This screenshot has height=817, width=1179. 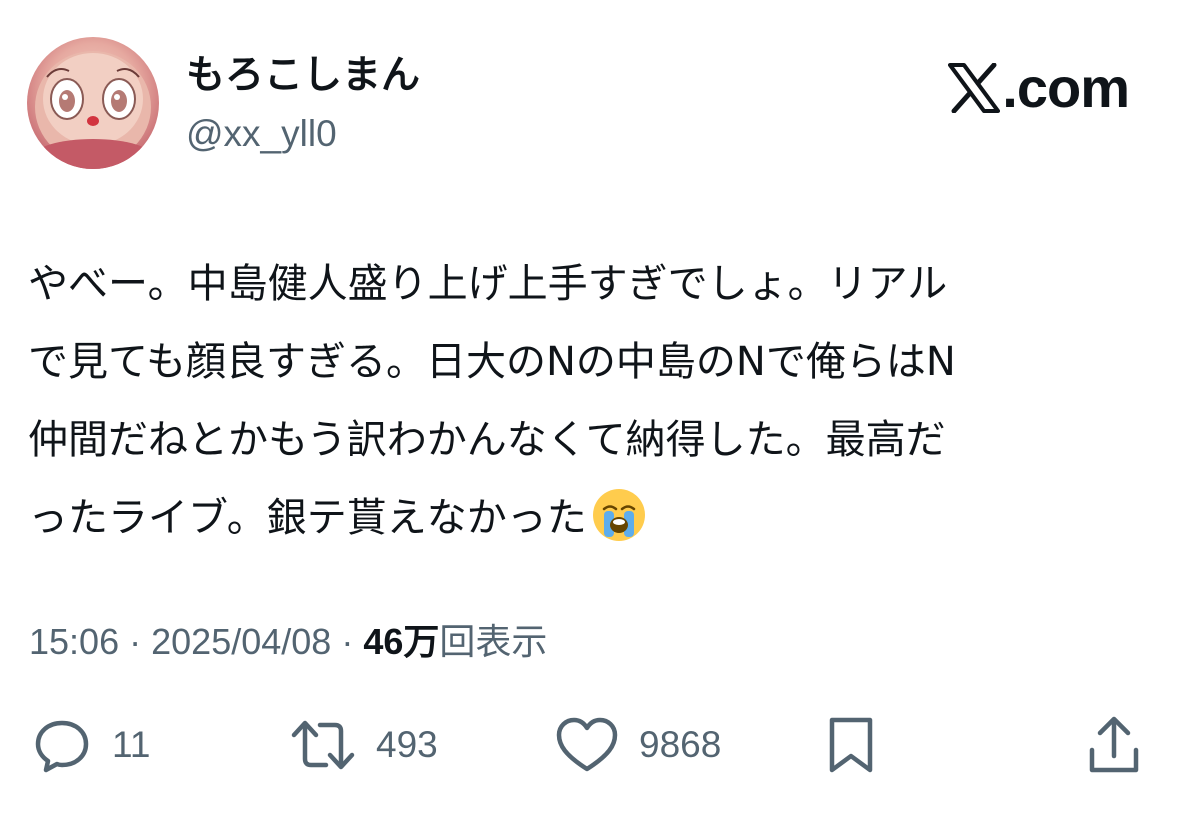 What do you see at coordinates (588, 518) in the screenshot?
I see `tweet-line: ったライブ。銀テ貰えなかった` at bounding box center [588, 518].